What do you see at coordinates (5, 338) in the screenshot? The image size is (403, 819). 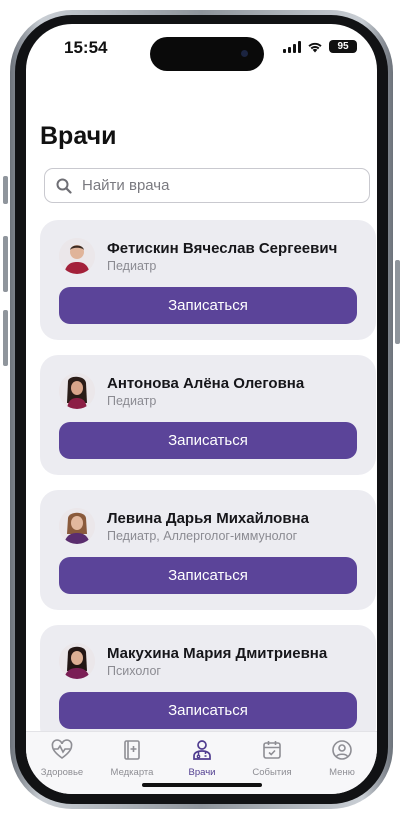 I see `volume-down-button` at bounding box center [5, 338].